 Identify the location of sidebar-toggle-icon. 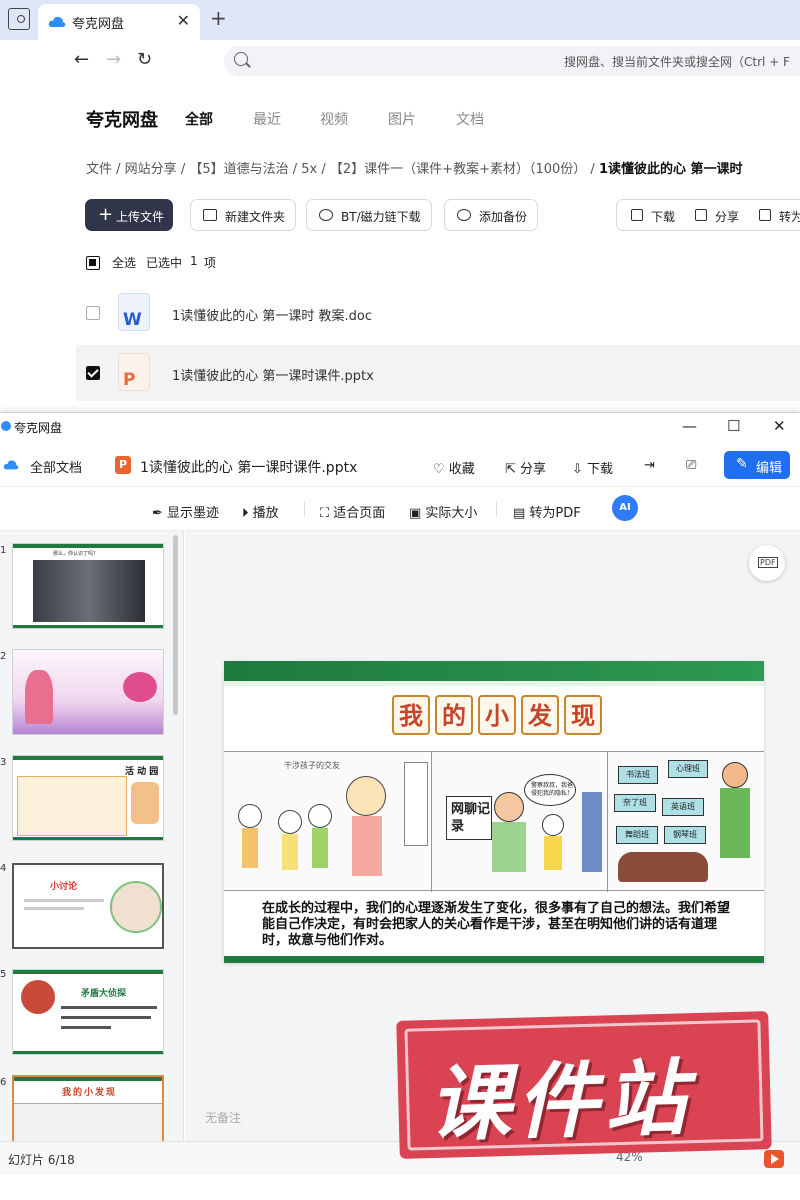
(19, 19).